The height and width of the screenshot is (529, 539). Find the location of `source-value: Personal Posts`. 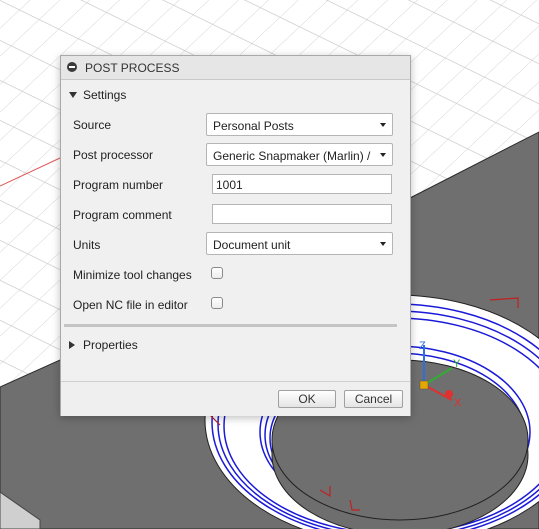

source-value: Personal Posts is located at coordinates (253, 126).